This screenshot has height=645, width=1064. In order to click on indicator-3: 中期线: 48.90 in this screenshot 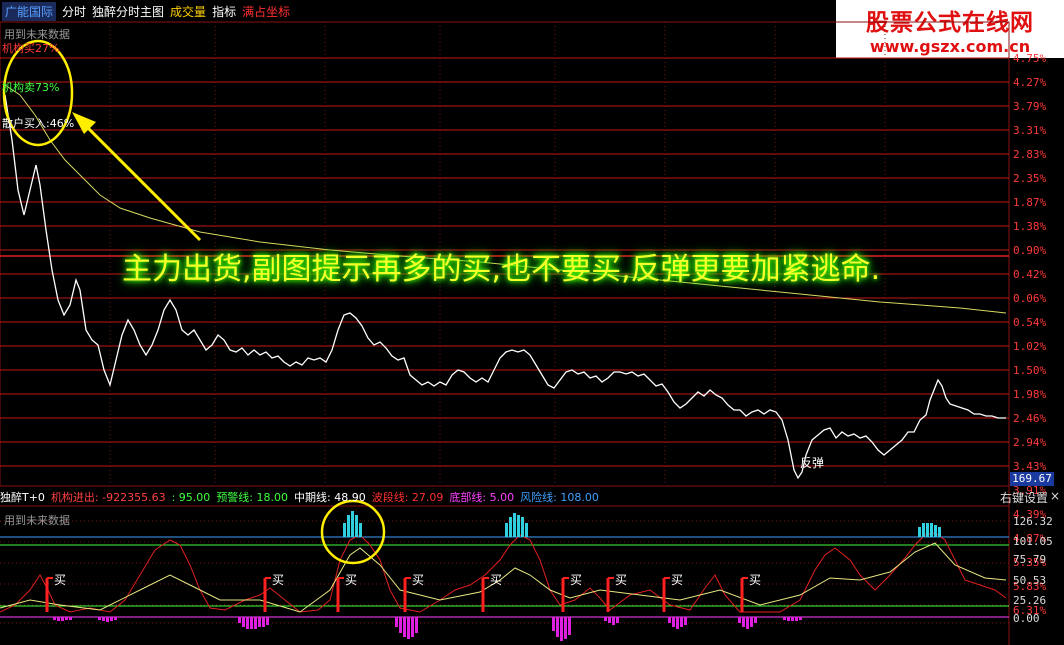, I will do `click(330, 497)`.